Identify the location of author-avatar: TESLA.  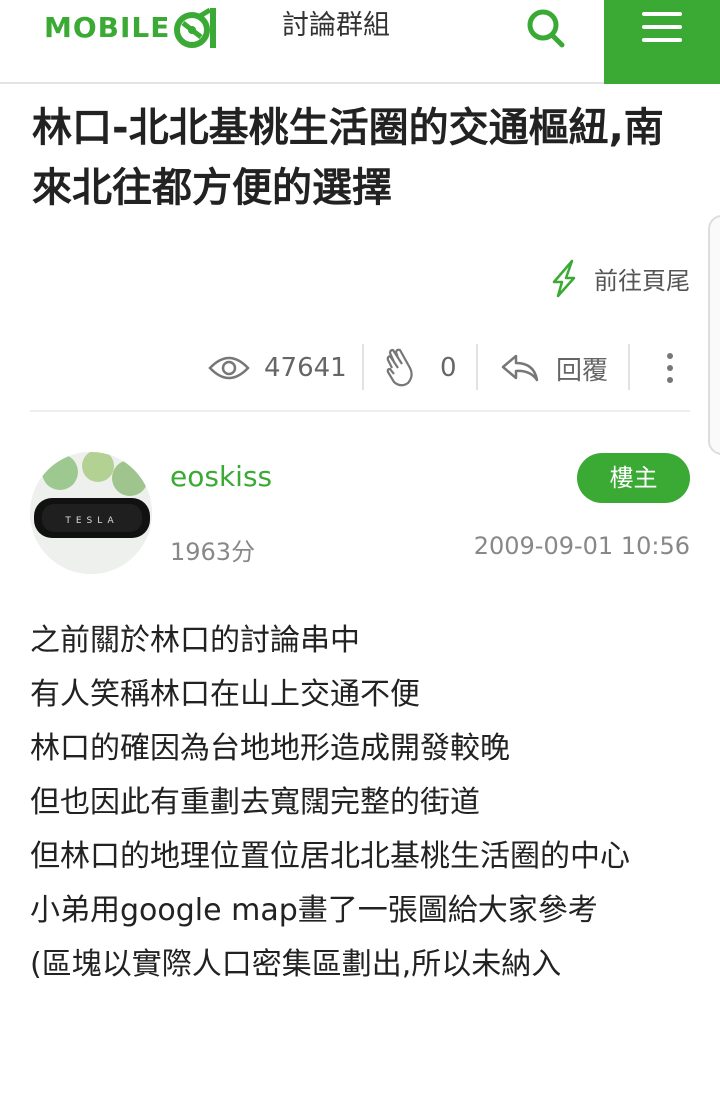
(91, 513).